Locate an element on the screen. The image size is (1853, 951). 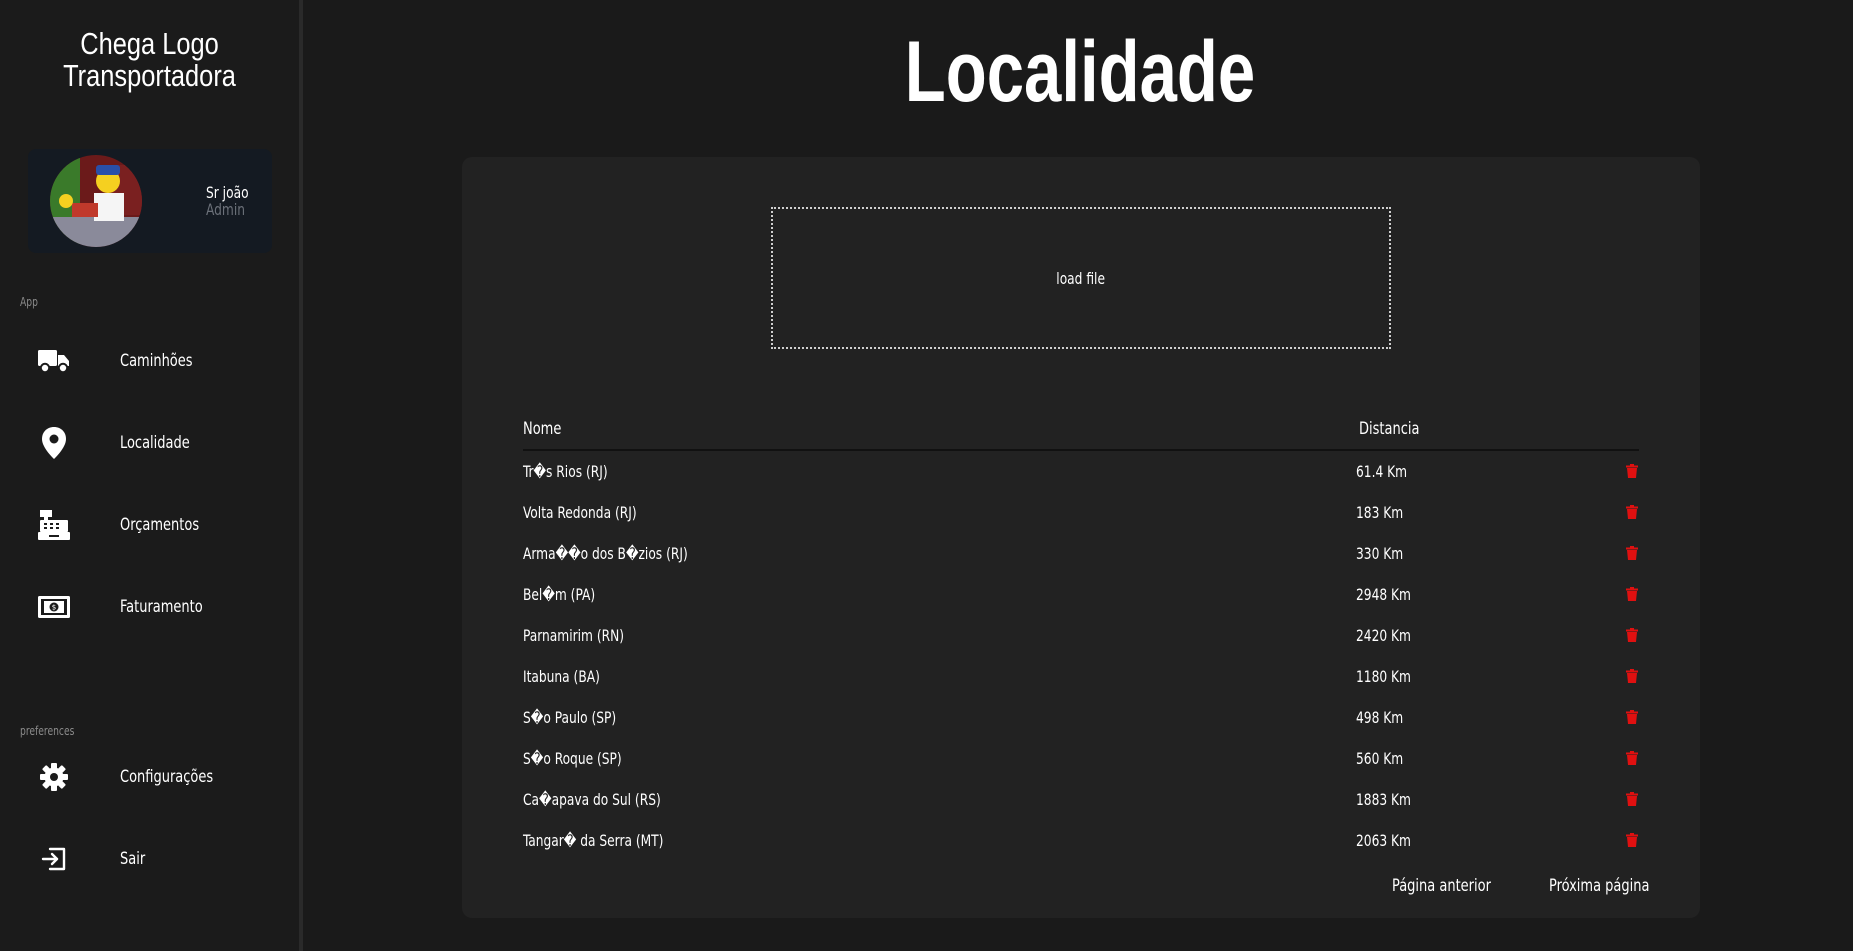
brand-logo: Chega Logo Transportadora is located at coordinates (149, 60).